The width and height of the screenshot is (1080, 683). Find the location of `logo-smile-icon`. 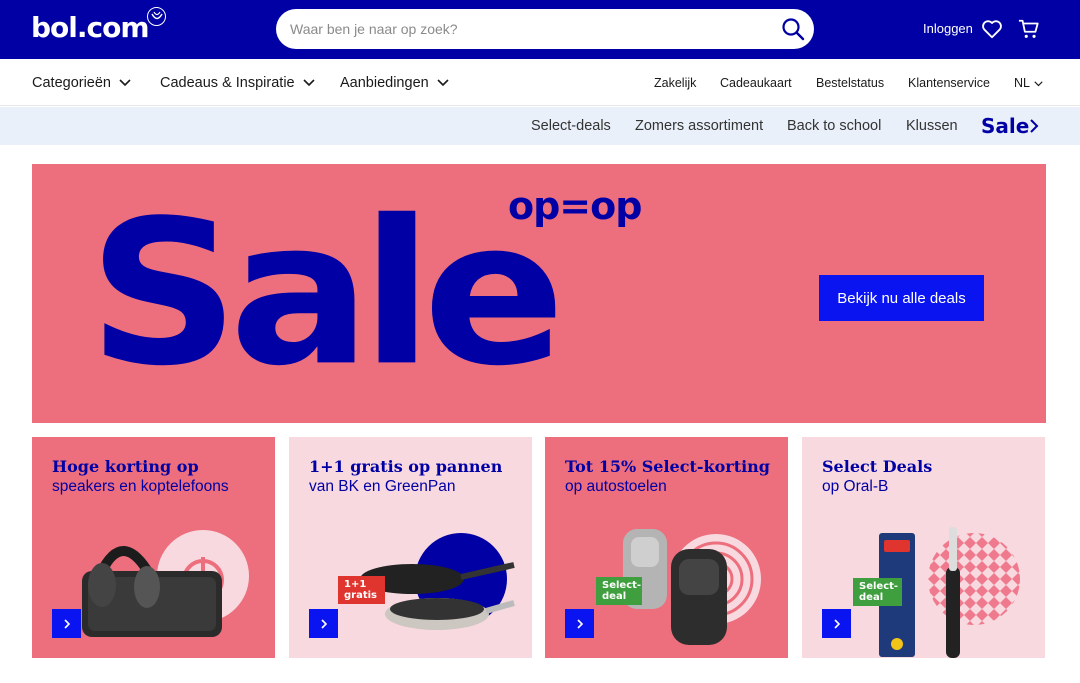

logo-smile-icon is located at coordinates (156, 16).